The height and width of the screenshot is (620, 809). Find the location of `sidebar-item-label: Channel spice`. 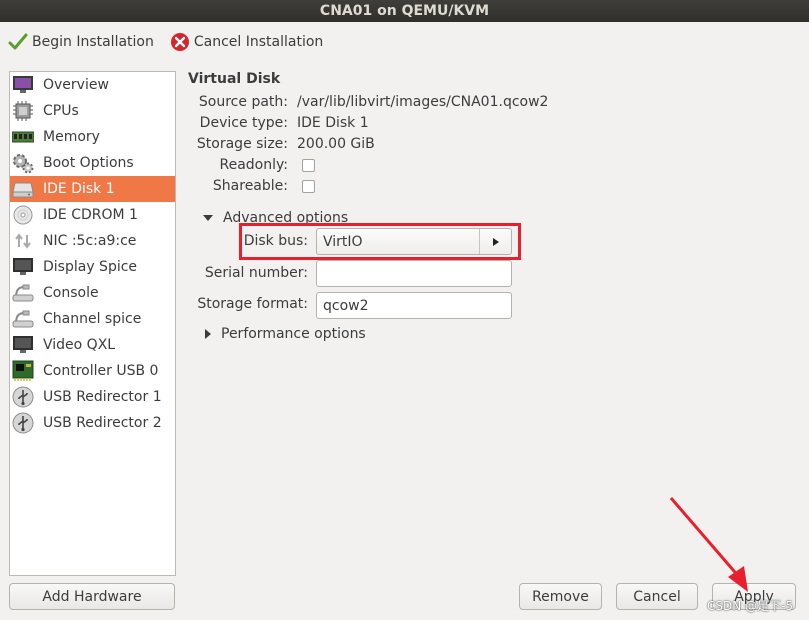

sidebar-item-label: Channel spice is located at coordinates (92, 319).